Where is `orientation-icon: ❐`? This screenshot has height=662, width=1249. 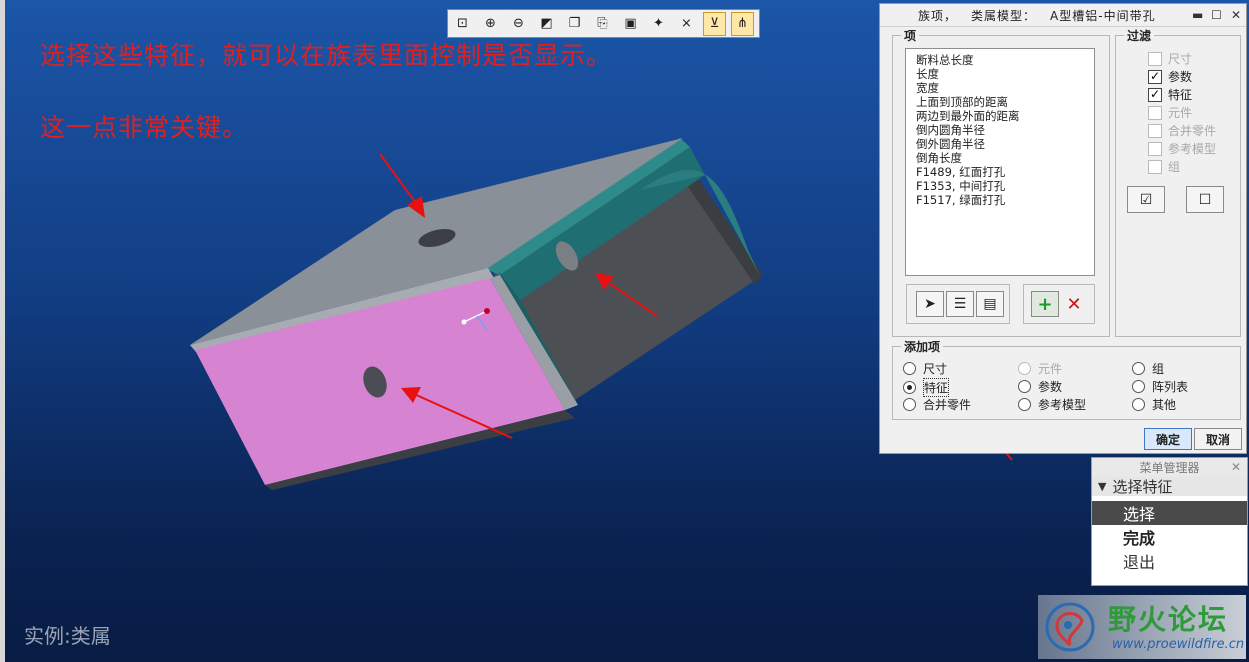 orientation-icon: ❐ is located at coordinates (574, 24).